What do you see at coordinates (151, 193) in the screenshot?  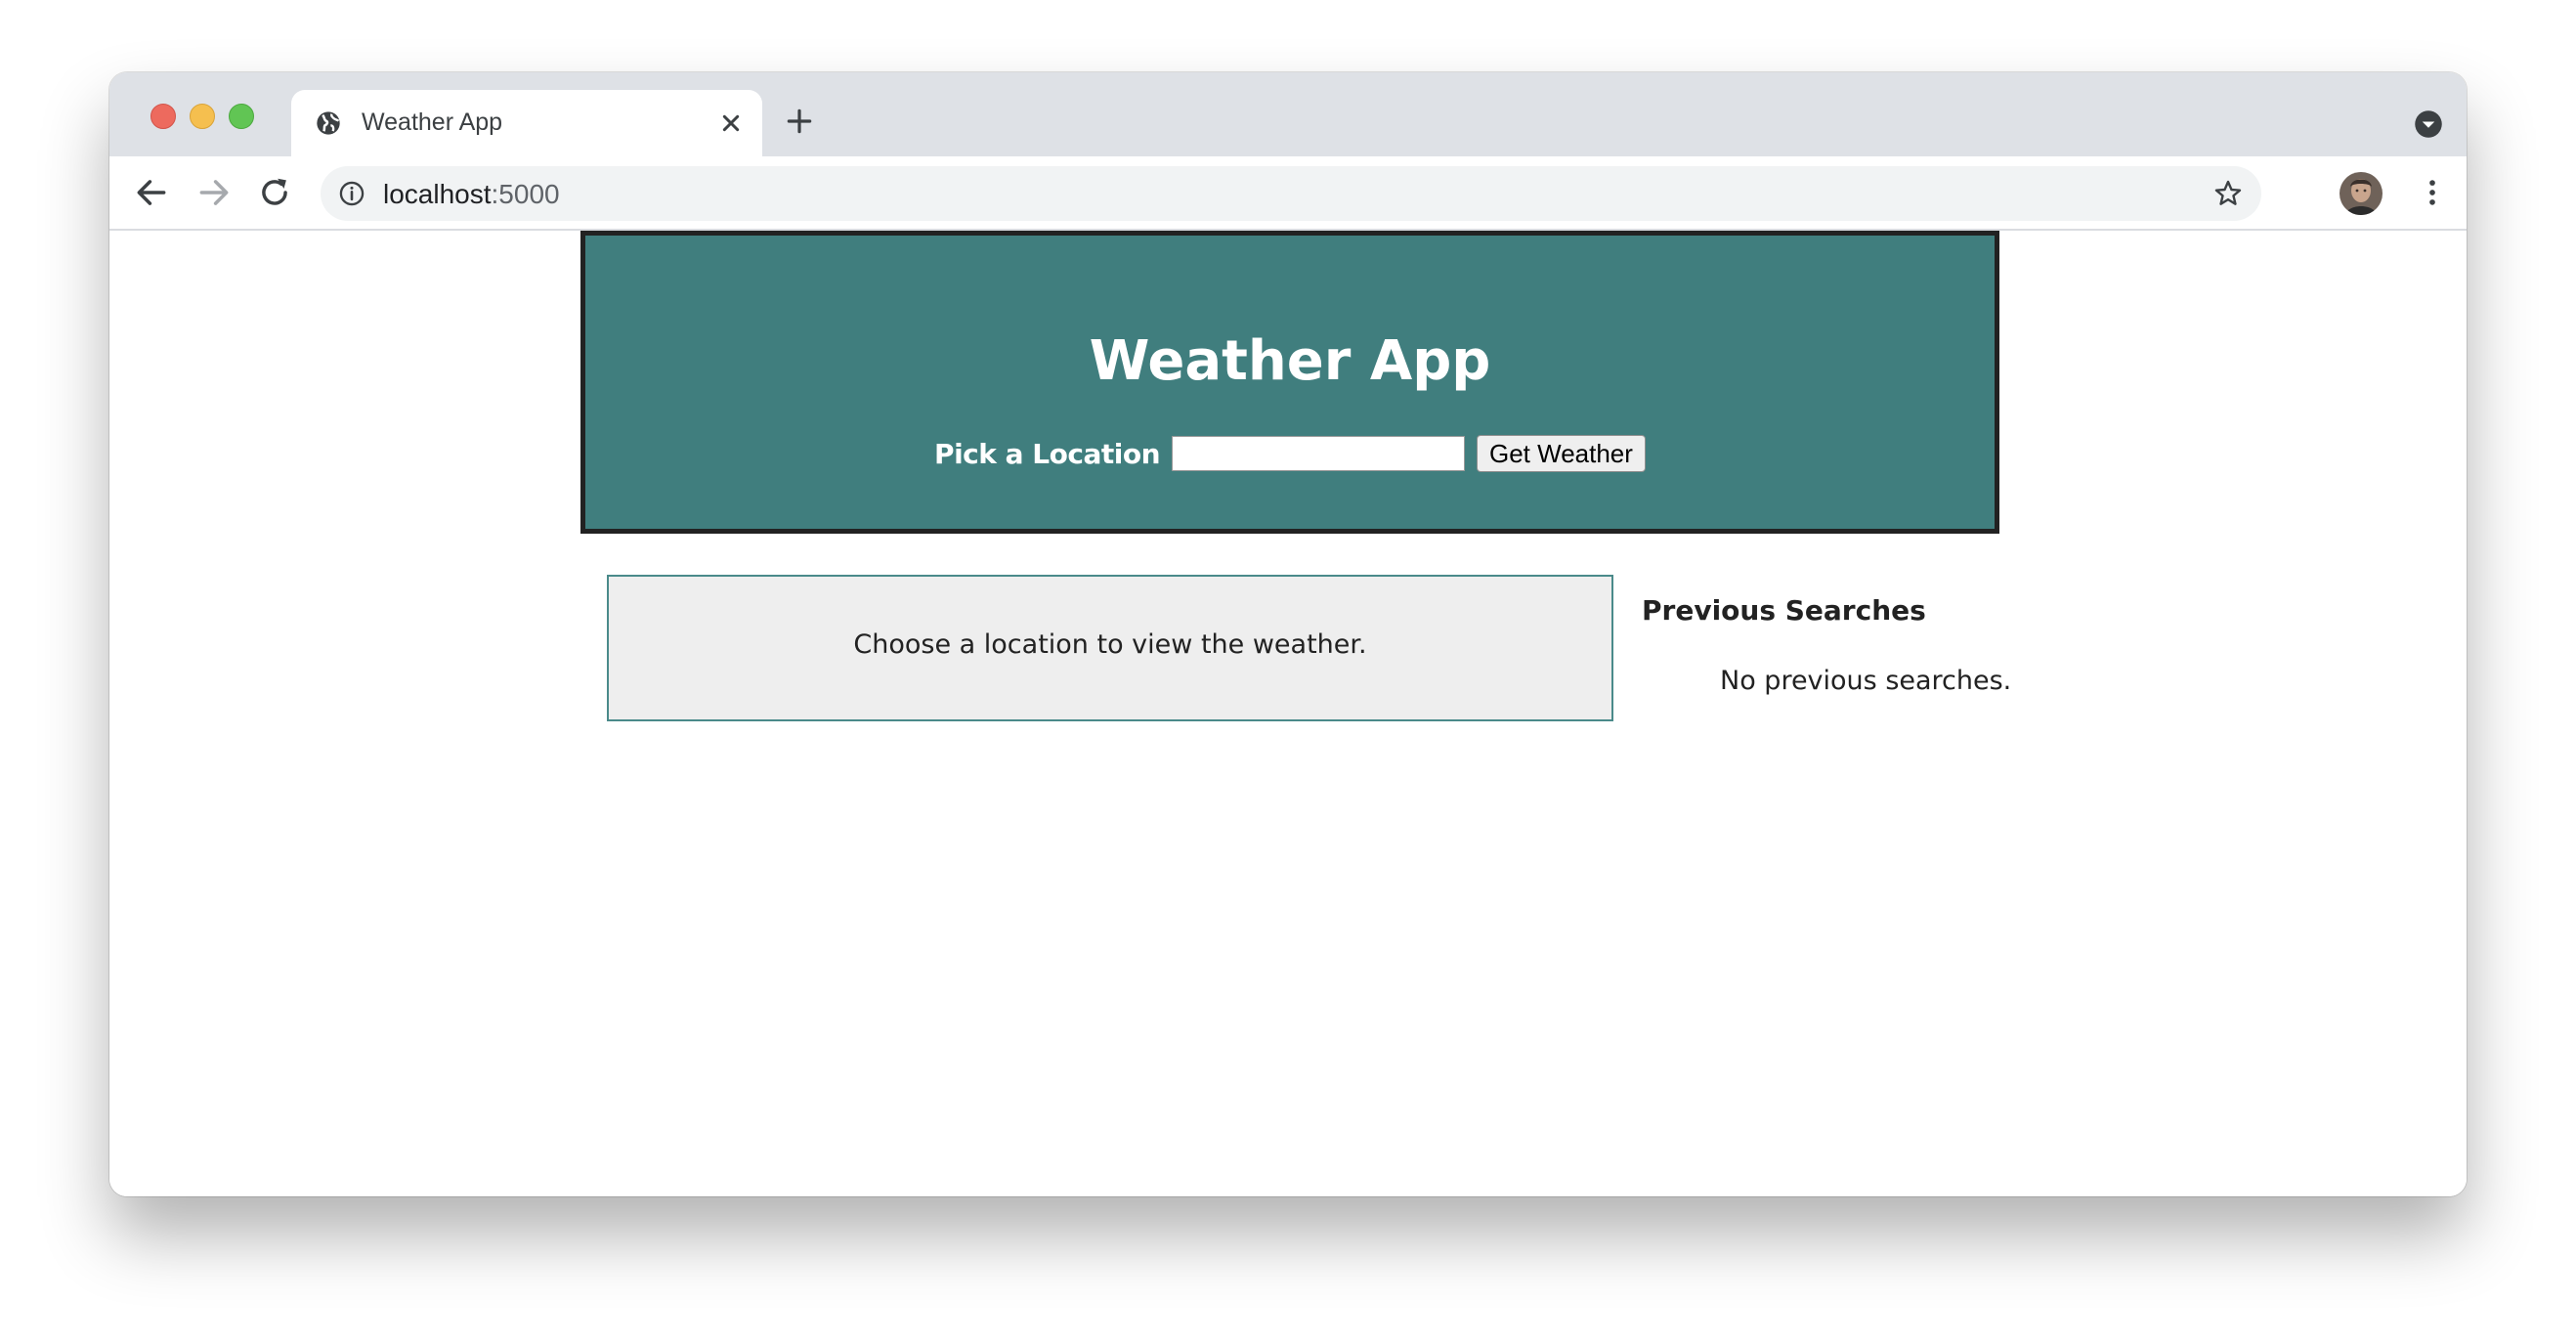 I see `arrow-left-icon` at bounding box center [151, 193].